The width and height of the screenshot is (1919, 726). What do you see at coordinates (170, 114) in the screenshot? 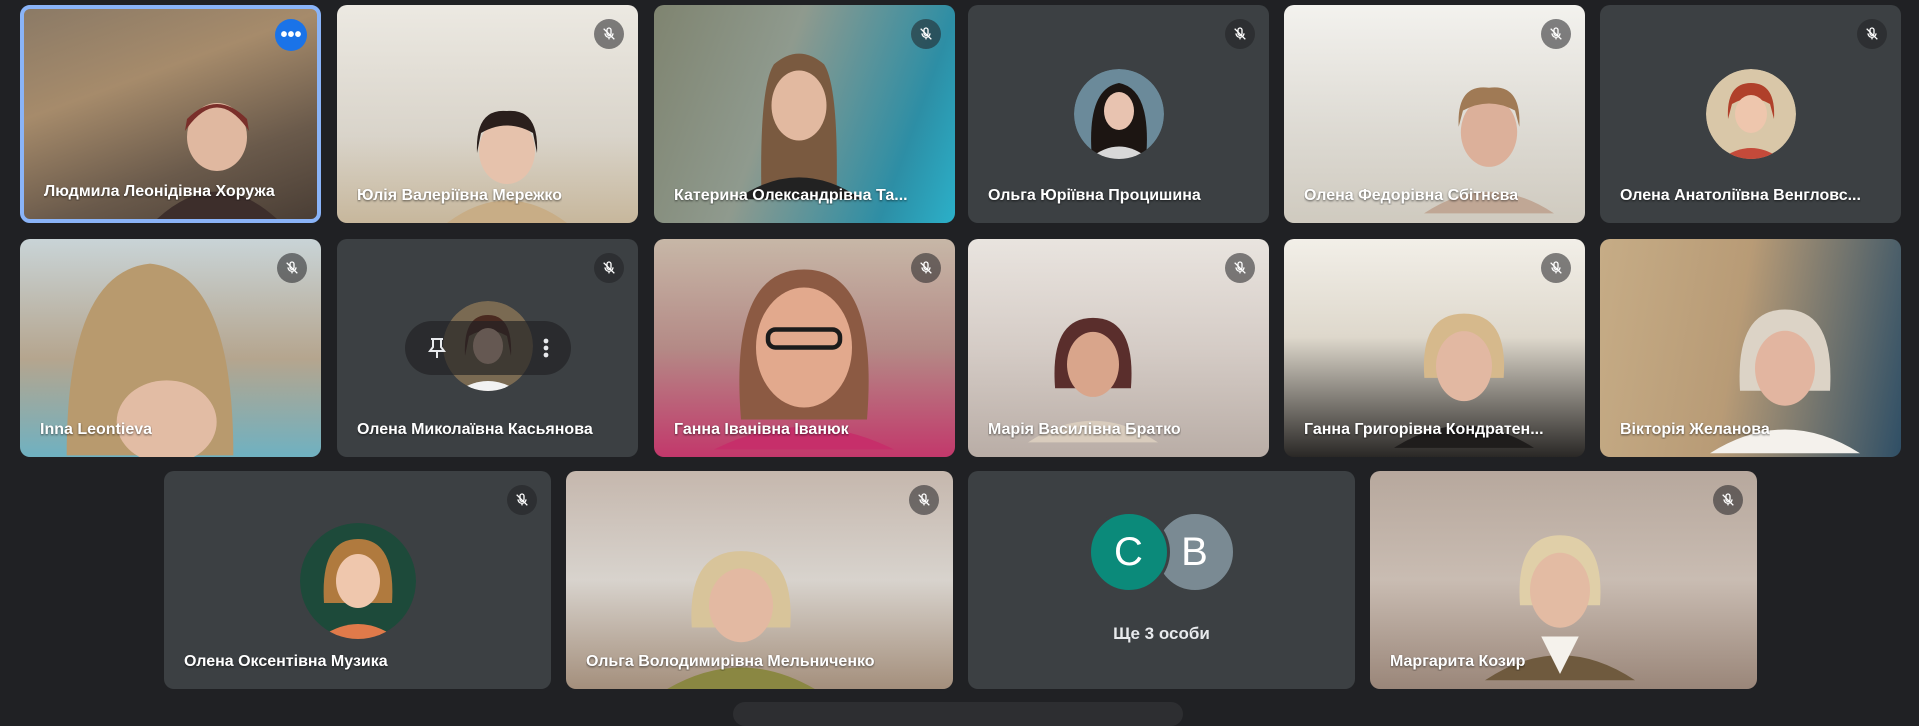
I see `participant-tile-1: ••• Людмила Леонідівна Хоружа` at bounding box center [170, 114].